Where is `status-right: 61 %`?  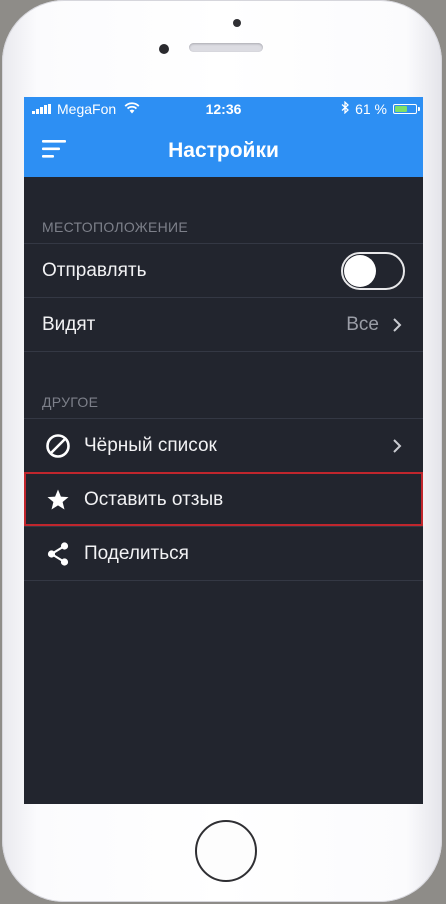
status-right: 61 % is located at coordinates (380, 108).